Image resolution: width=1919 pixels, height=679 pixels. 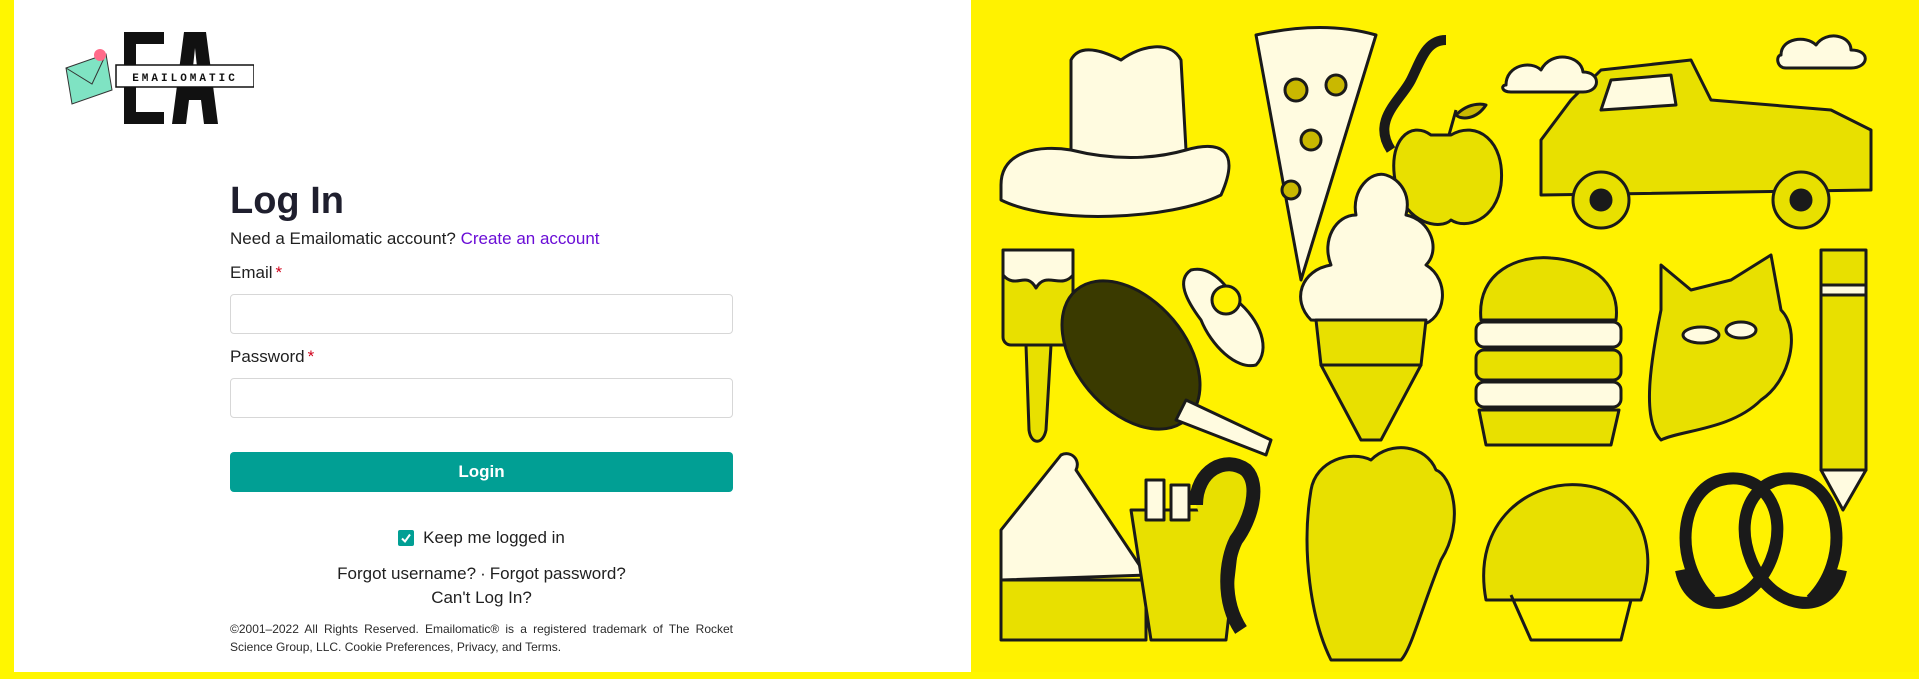 What do you see at coordinates (481, 273) in the screenshot?
I see `email-label: Email *` at bounding box center [481, 273].